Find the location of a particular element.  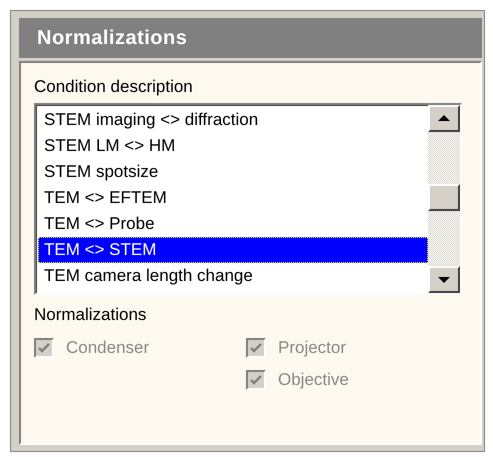

scrollbar is located at coordinates (444, 199).